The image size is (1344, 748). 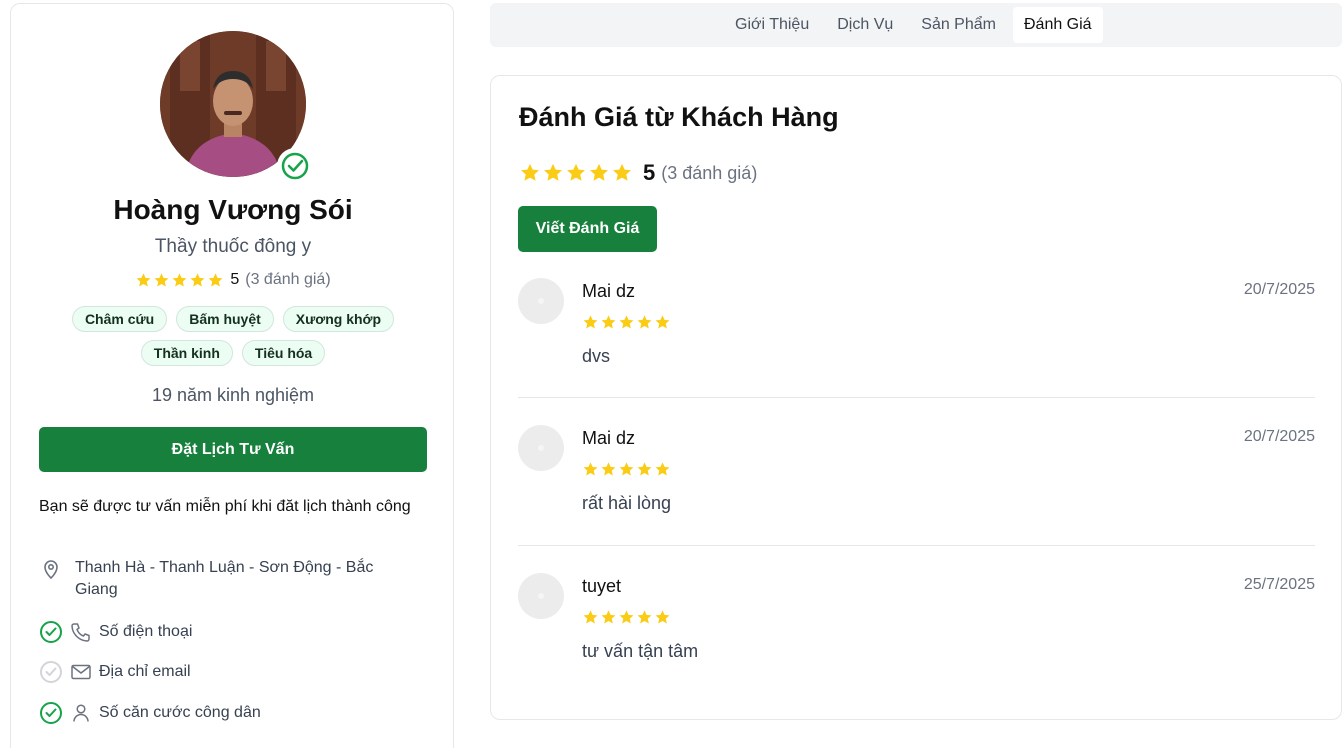 I want to click on specialty-tags-row-1: Châm cứu Bấm huyệt Xương khớp, so click(x=233, y=319).